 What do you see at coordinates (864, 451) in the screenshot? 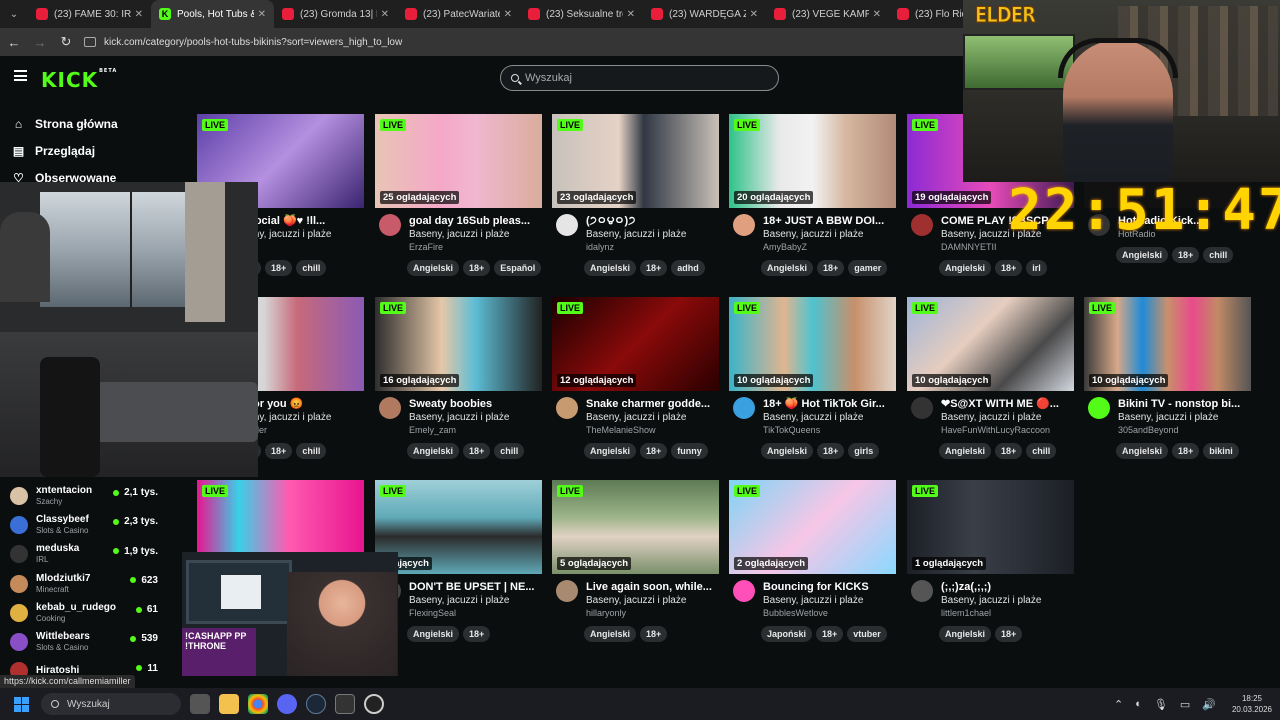
I see `tag: girls` at bounding box center [864, 451].